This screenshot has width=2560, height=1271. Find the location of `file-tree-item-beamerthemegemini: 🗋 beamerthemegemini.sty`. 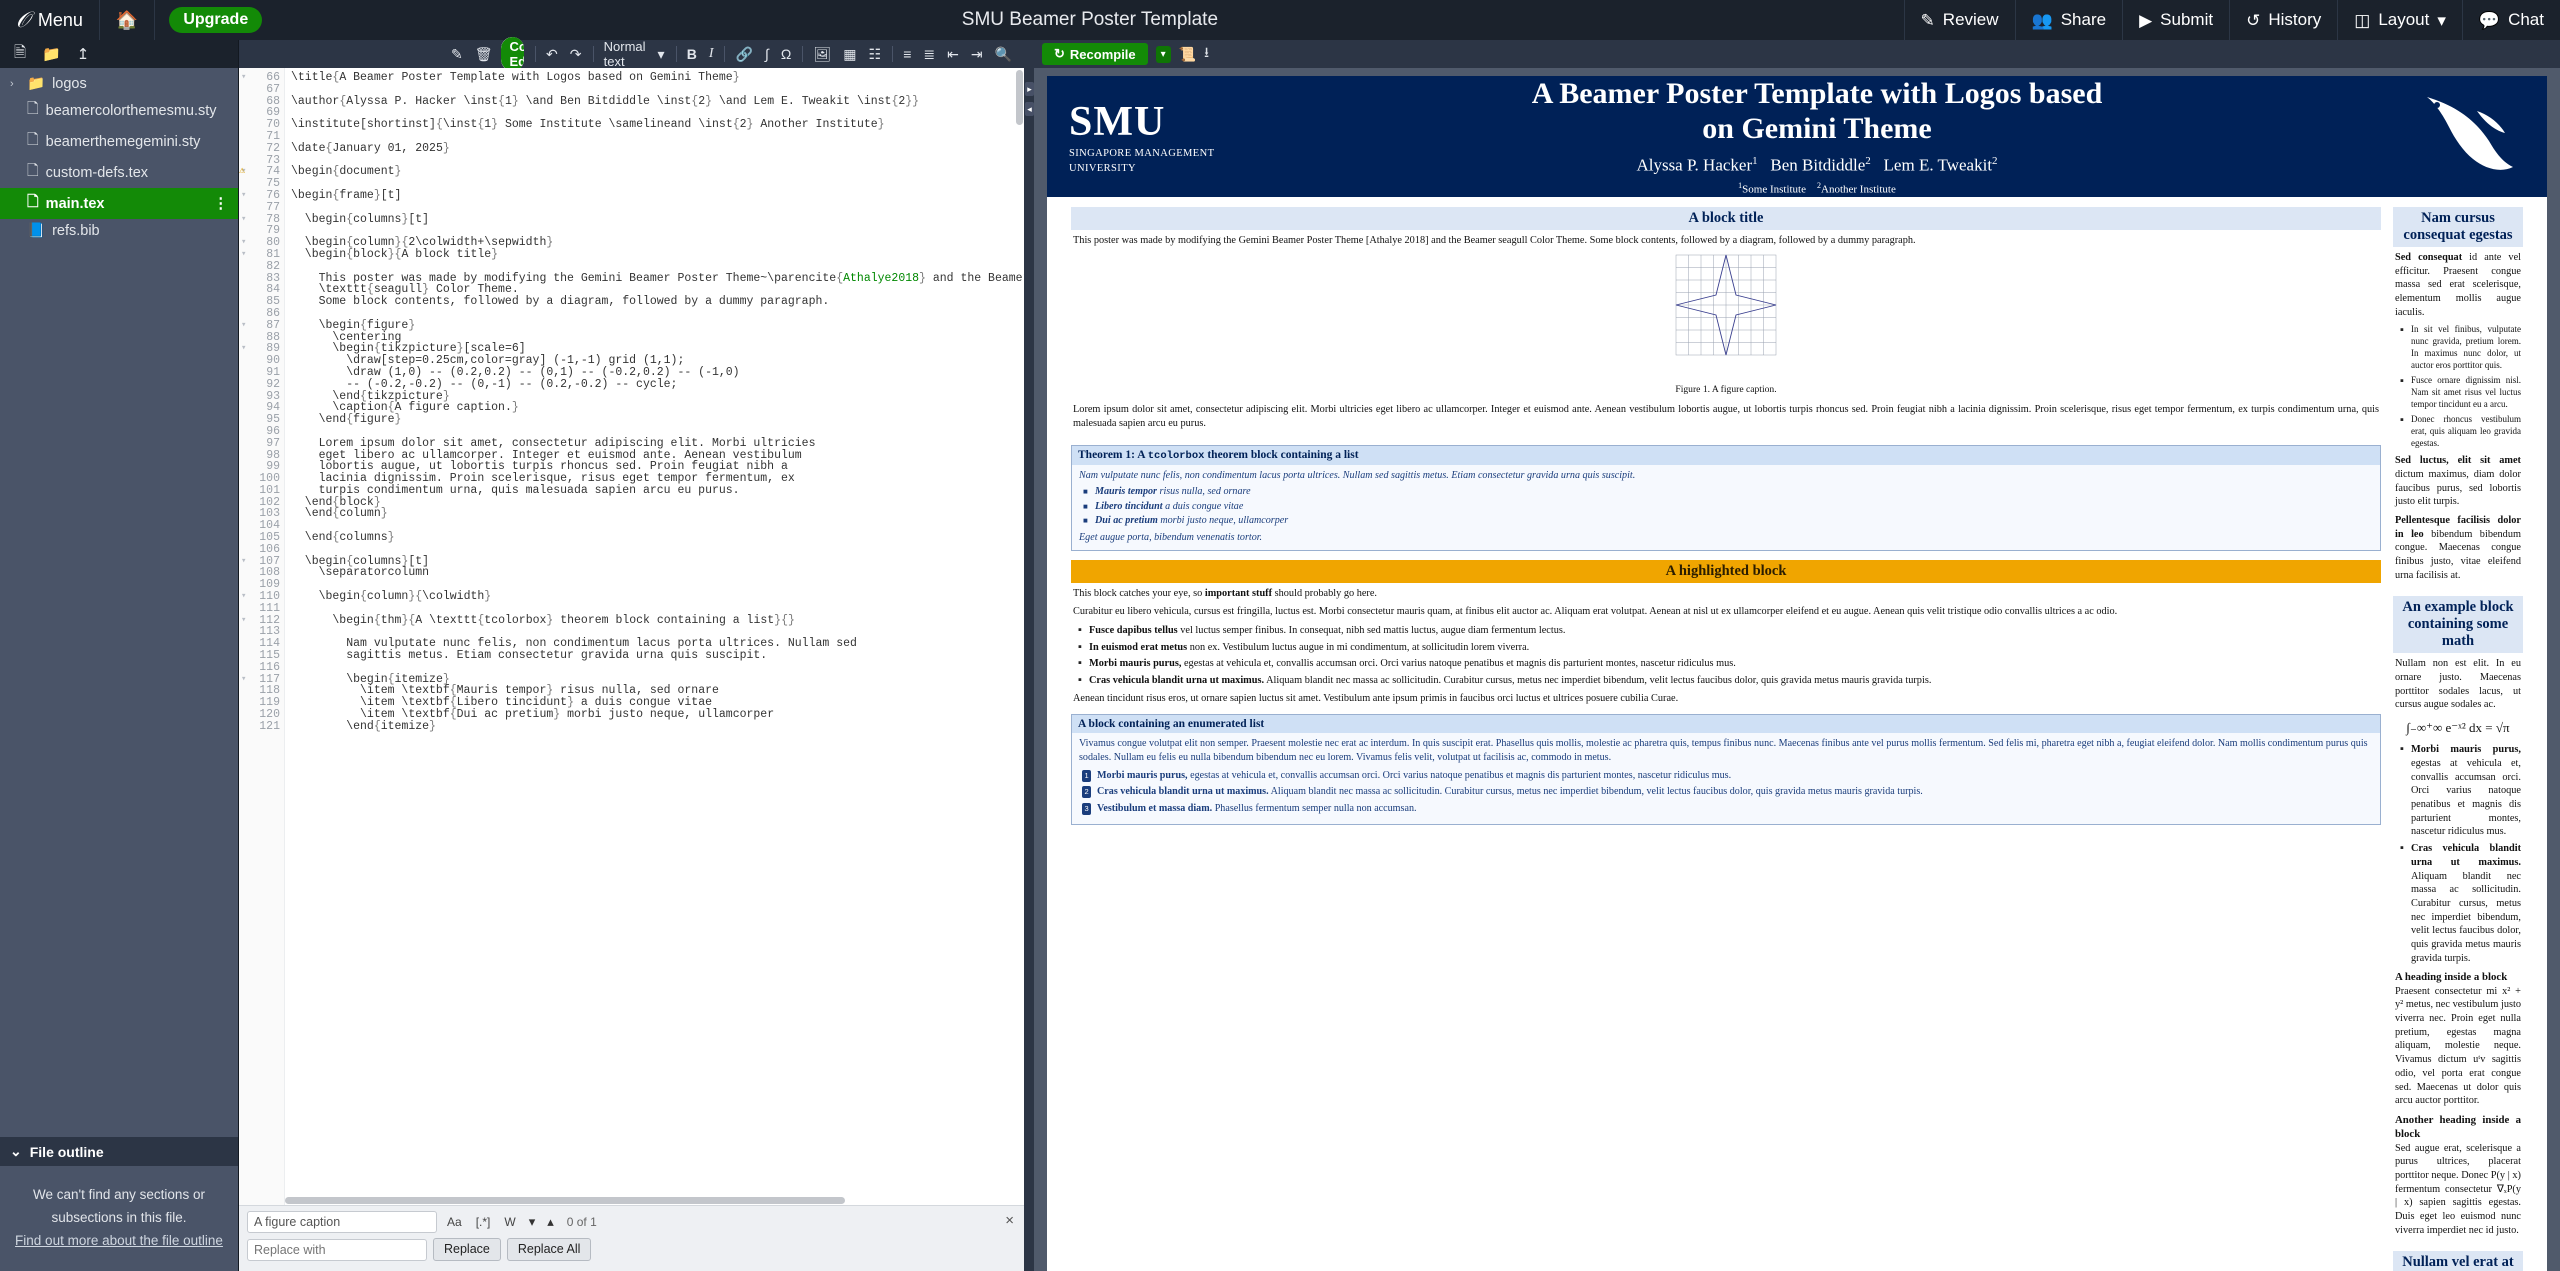

file-tree-item-beamerthemegemini: 🗋 beamerthemegemini.sty is located at coordinates (119, 141).